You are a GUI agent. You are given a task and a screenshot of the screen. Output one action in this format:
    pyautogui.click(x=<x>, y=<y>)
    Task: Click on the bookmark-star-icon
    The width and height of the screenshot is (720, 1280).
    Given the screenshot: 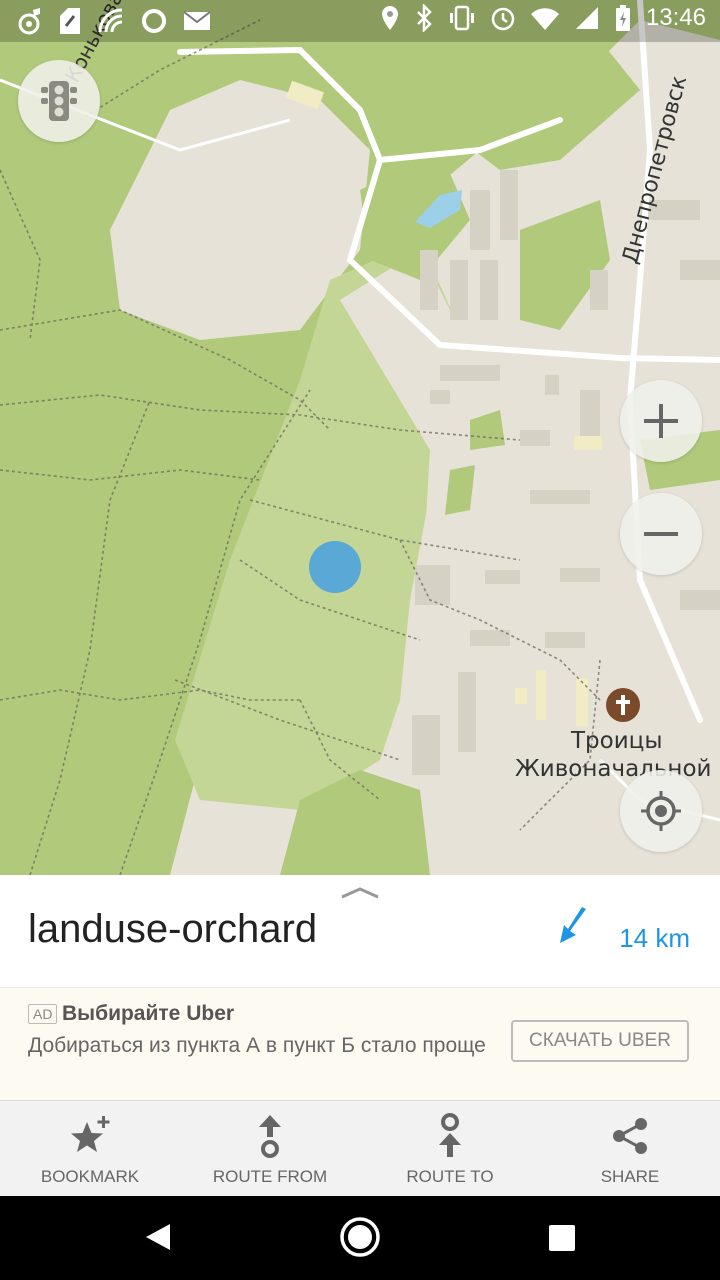 What is the action you would take?
    pyautogui.click(x=90, y=1134)
    